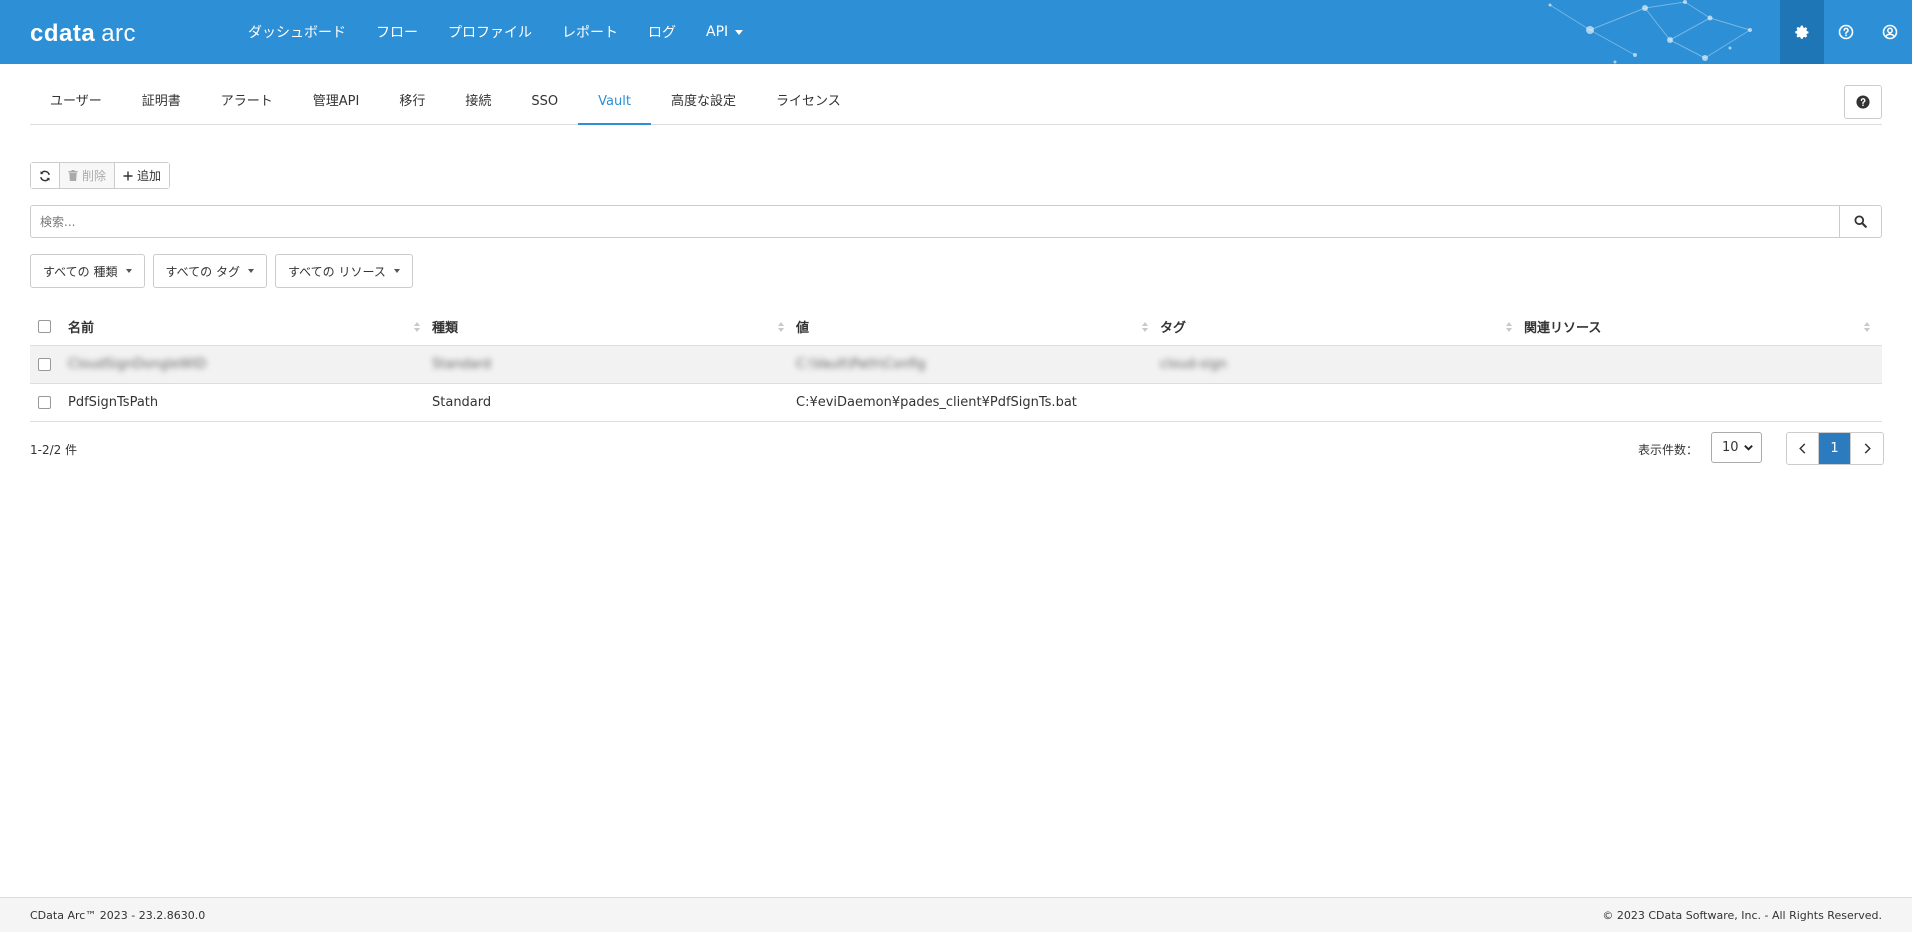 The image size is (1912, 932). I want to click on column-header-resource: 関連リソース, so click(1703, 326).